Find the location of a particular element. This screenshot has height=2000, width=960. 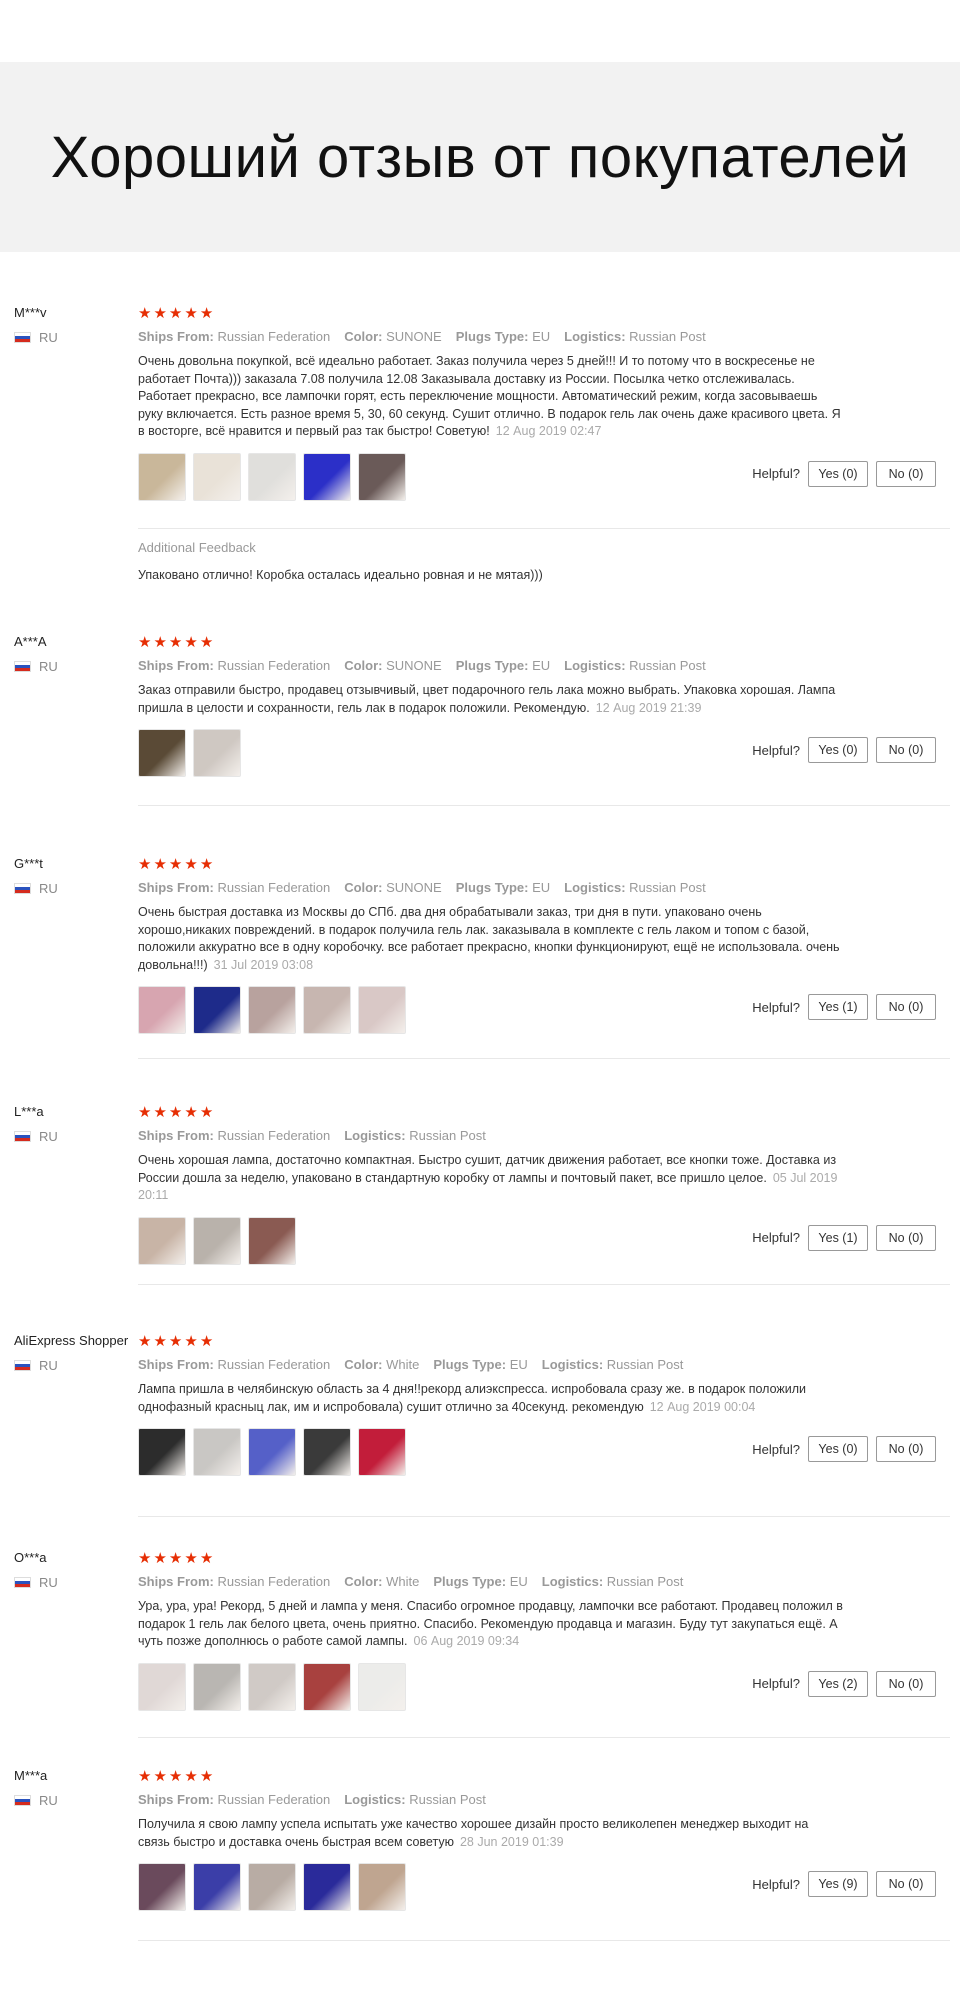

helpful-yes-button: Yes (2) is located at coordinates (838, 1683).